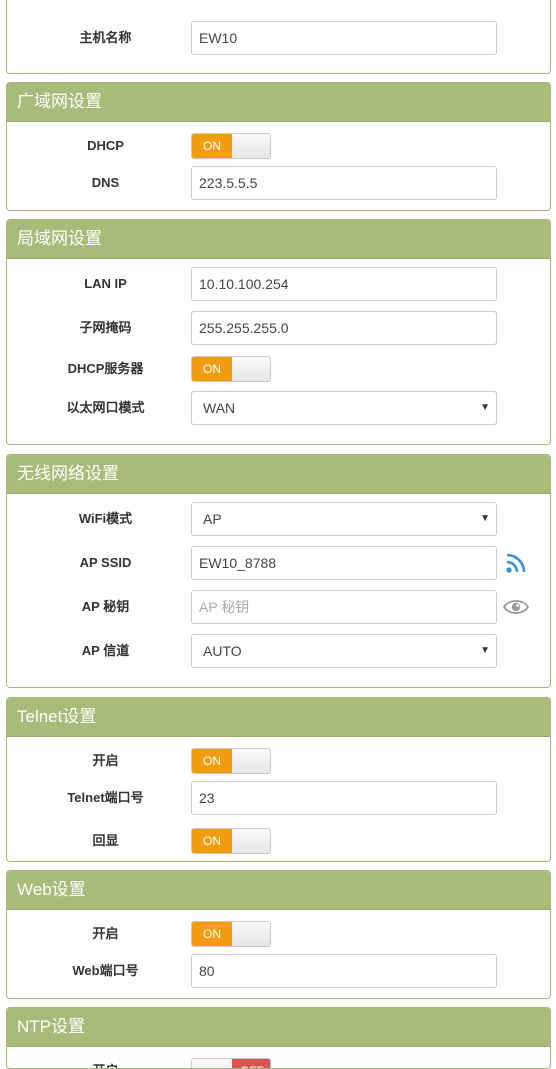 The height and width of the screenshot is (1069, 556). I want to click on wifi-mode-value: AP, so click(212, 519).